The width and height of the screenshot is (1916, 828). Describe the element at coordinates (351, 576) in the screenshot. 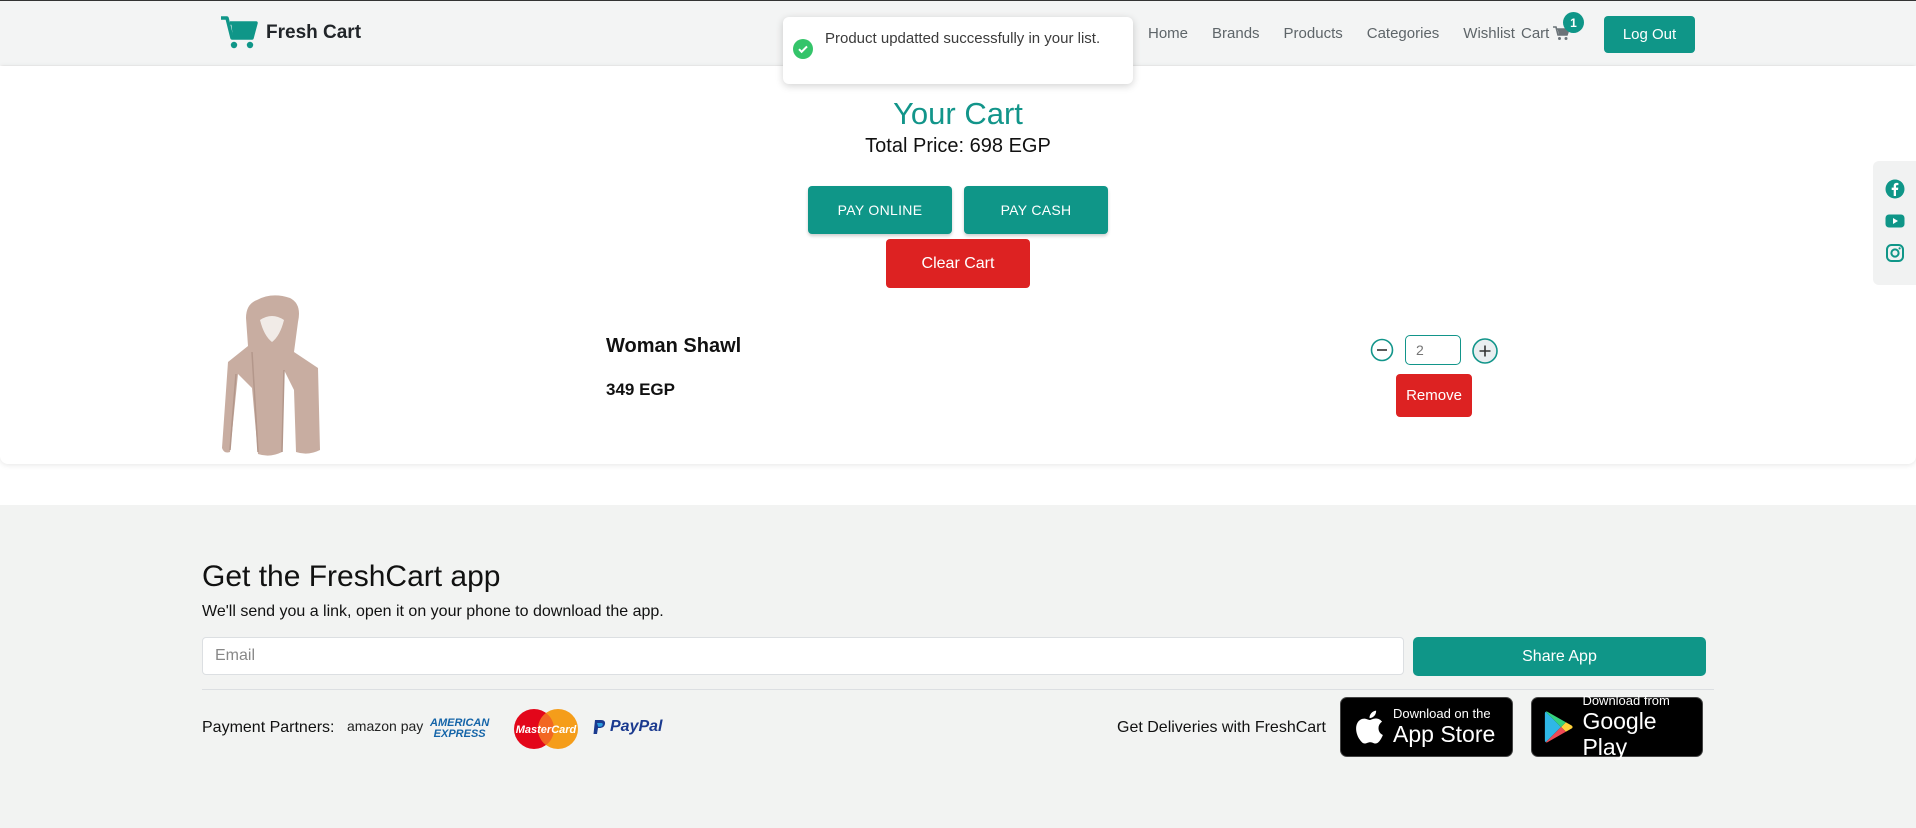

I see `app-title: Get the FreshCart app` at that location.